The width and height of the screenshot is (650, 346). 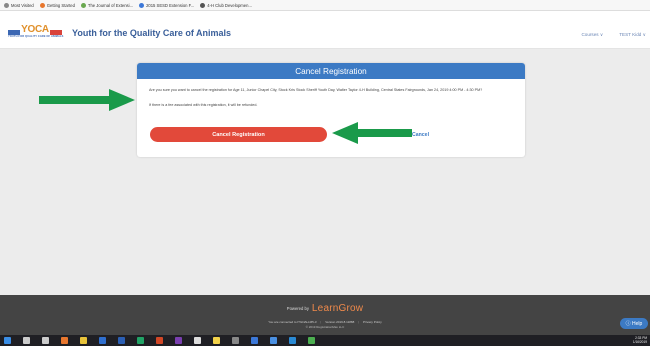 I want to click on mail-icon, so click(x=273, y=340).